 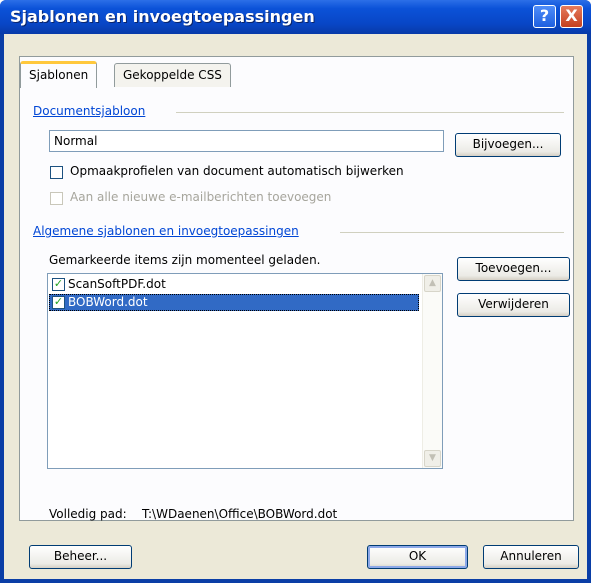 I want to click on help-button: ?, so click(x=544, y=16).